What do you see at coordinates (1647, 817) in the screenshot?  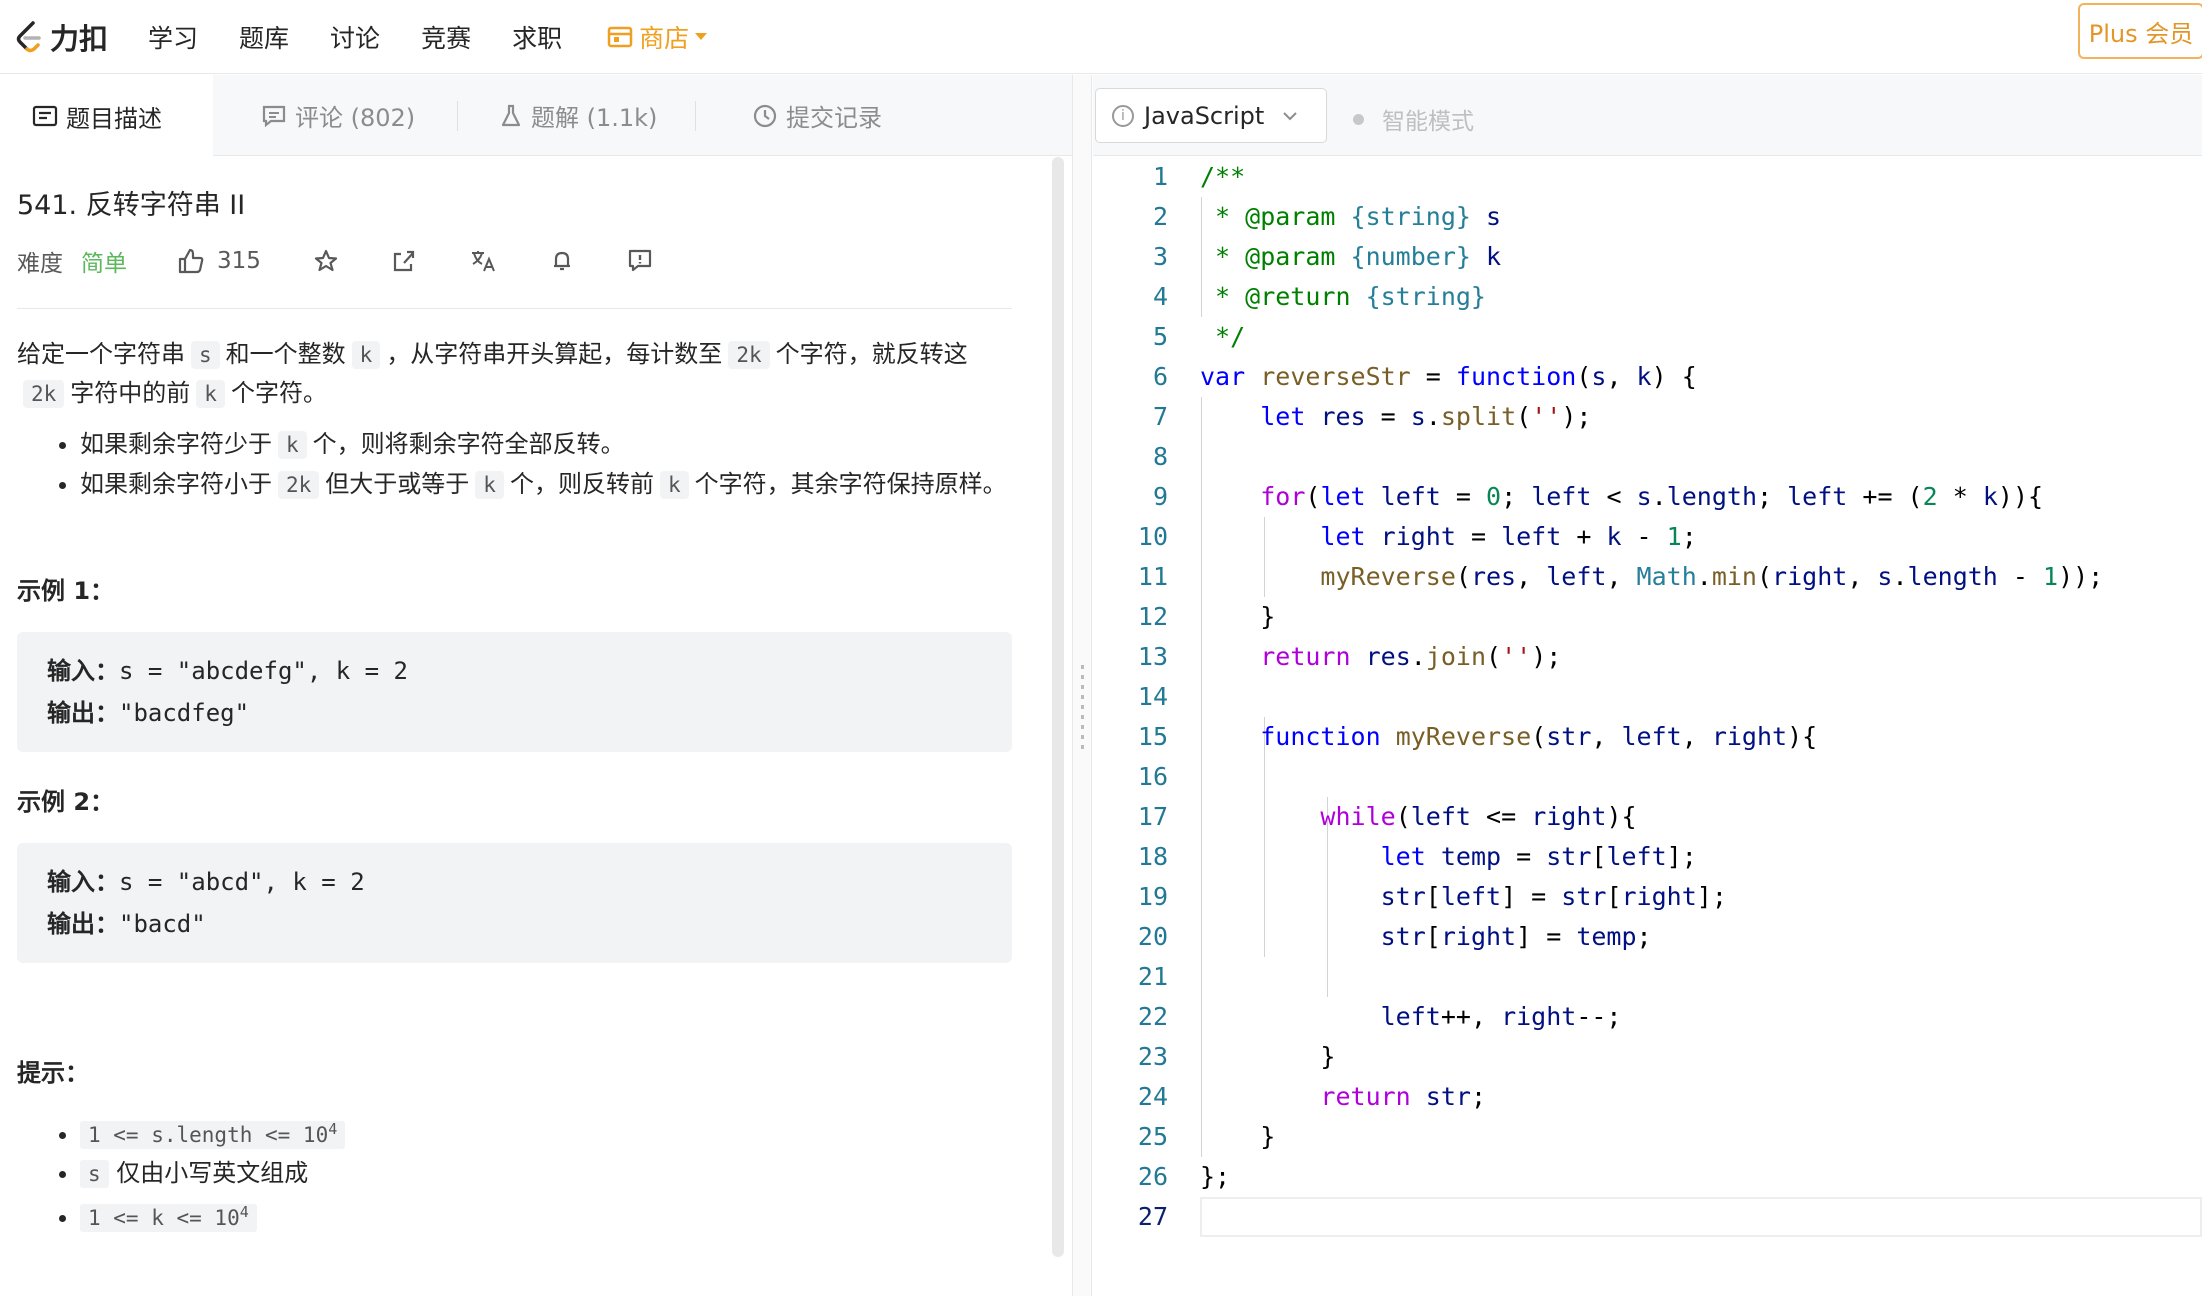 I see `code-line: 17 while(left <= right){` at bounding box center [1647, 817].